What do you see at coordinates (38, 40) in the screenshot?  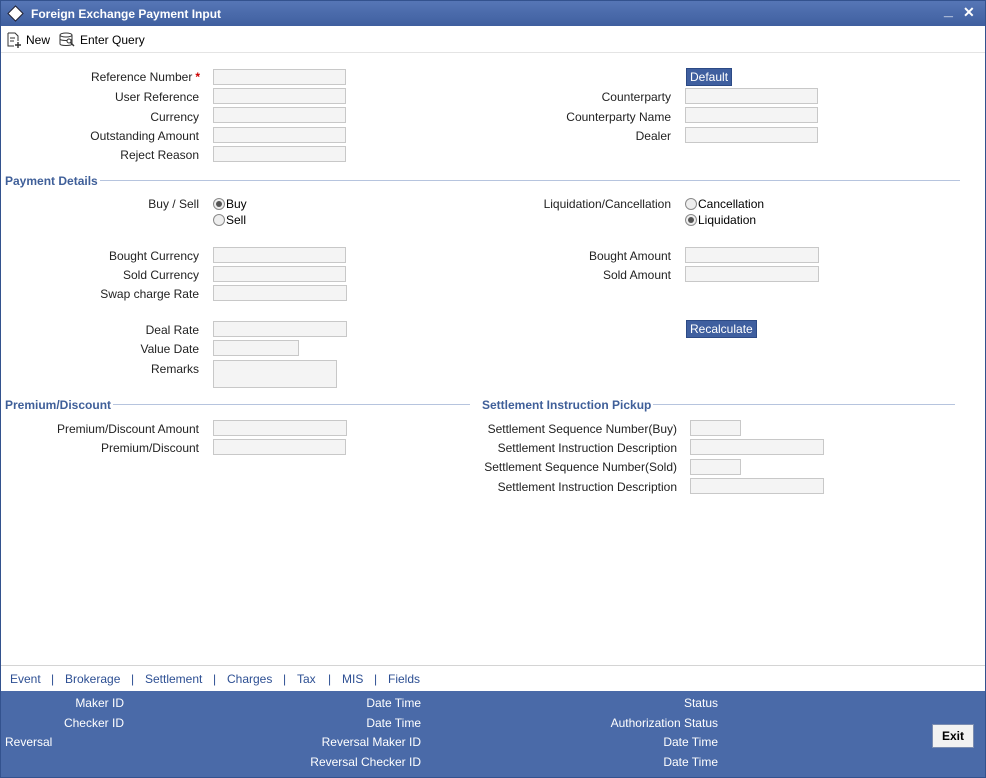 I see `new-button-label: New` at bounding box center [38, 40].